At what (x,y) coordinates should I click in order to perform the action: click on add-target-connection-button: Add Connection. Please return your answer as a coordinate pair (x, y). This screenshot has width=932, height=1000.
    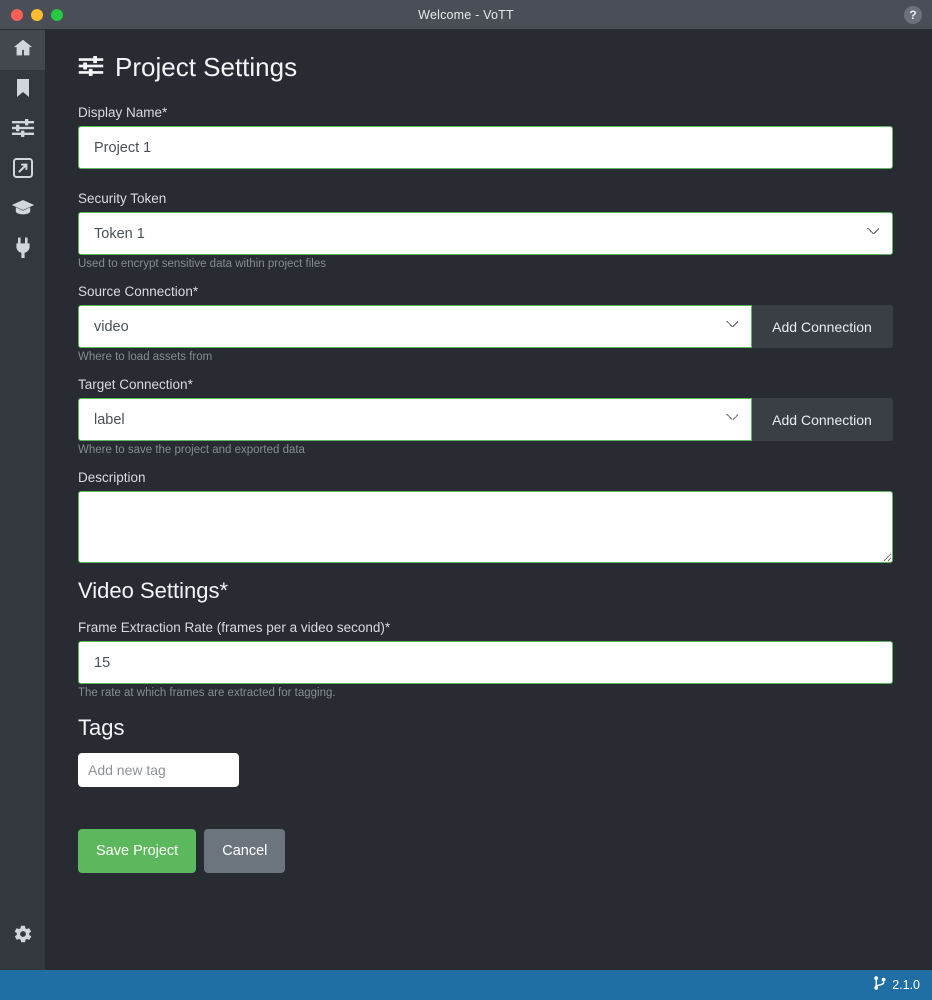
    Looking at the image, I should click on (822, 419).